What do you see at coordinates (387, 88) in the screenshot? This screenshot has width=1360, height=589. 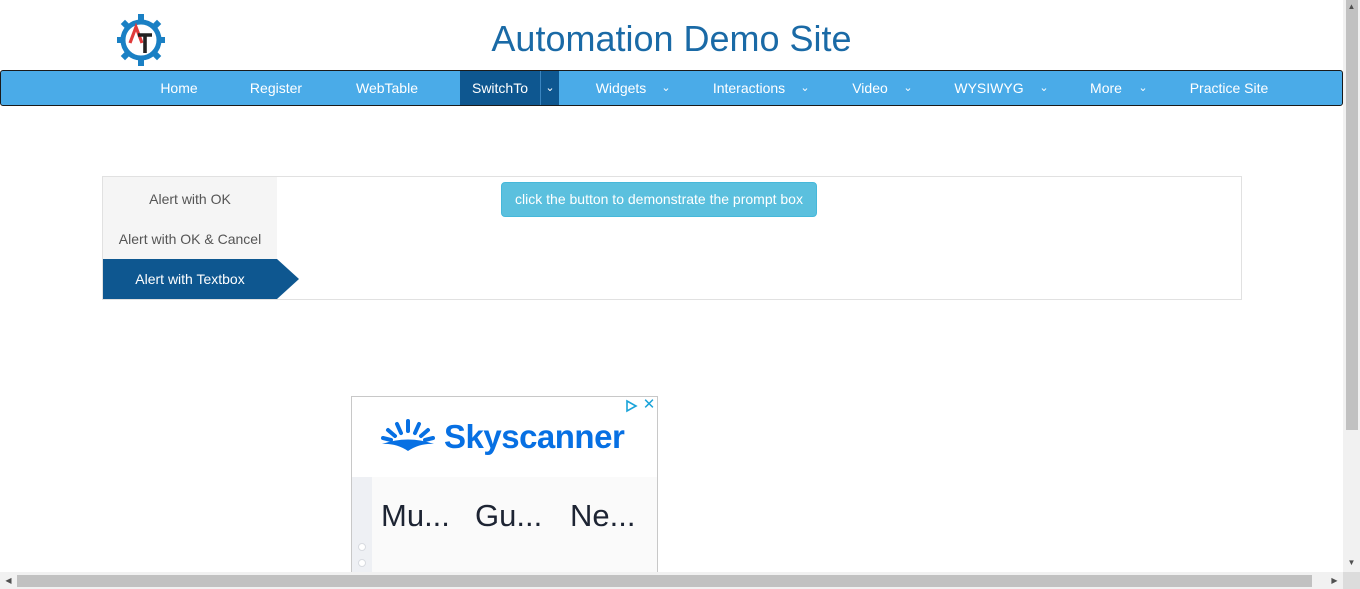 I see `nav-webtable: WebTable` at bounding box center [387, 88].